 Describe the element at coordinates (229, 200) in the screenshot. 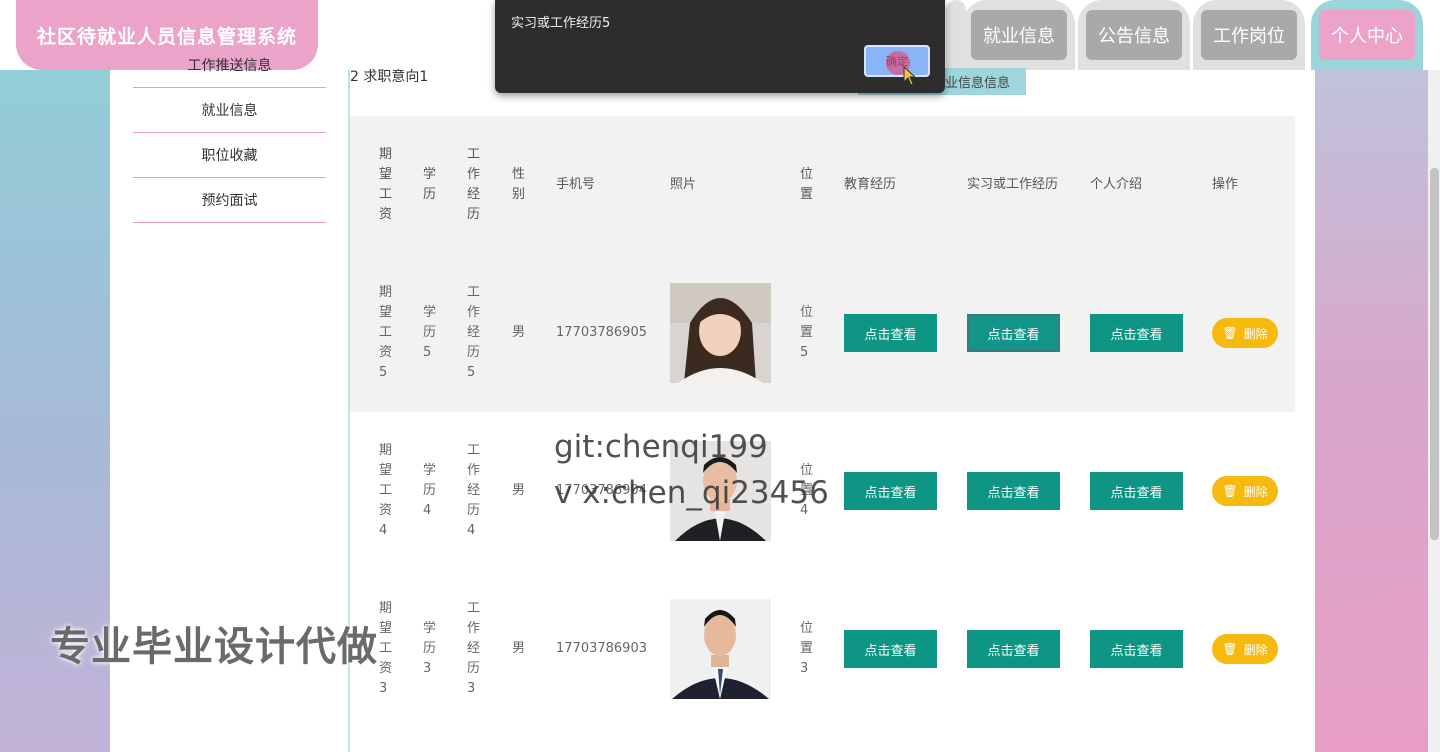

I see `sidebar-item-interview: 预约面试` at that location.